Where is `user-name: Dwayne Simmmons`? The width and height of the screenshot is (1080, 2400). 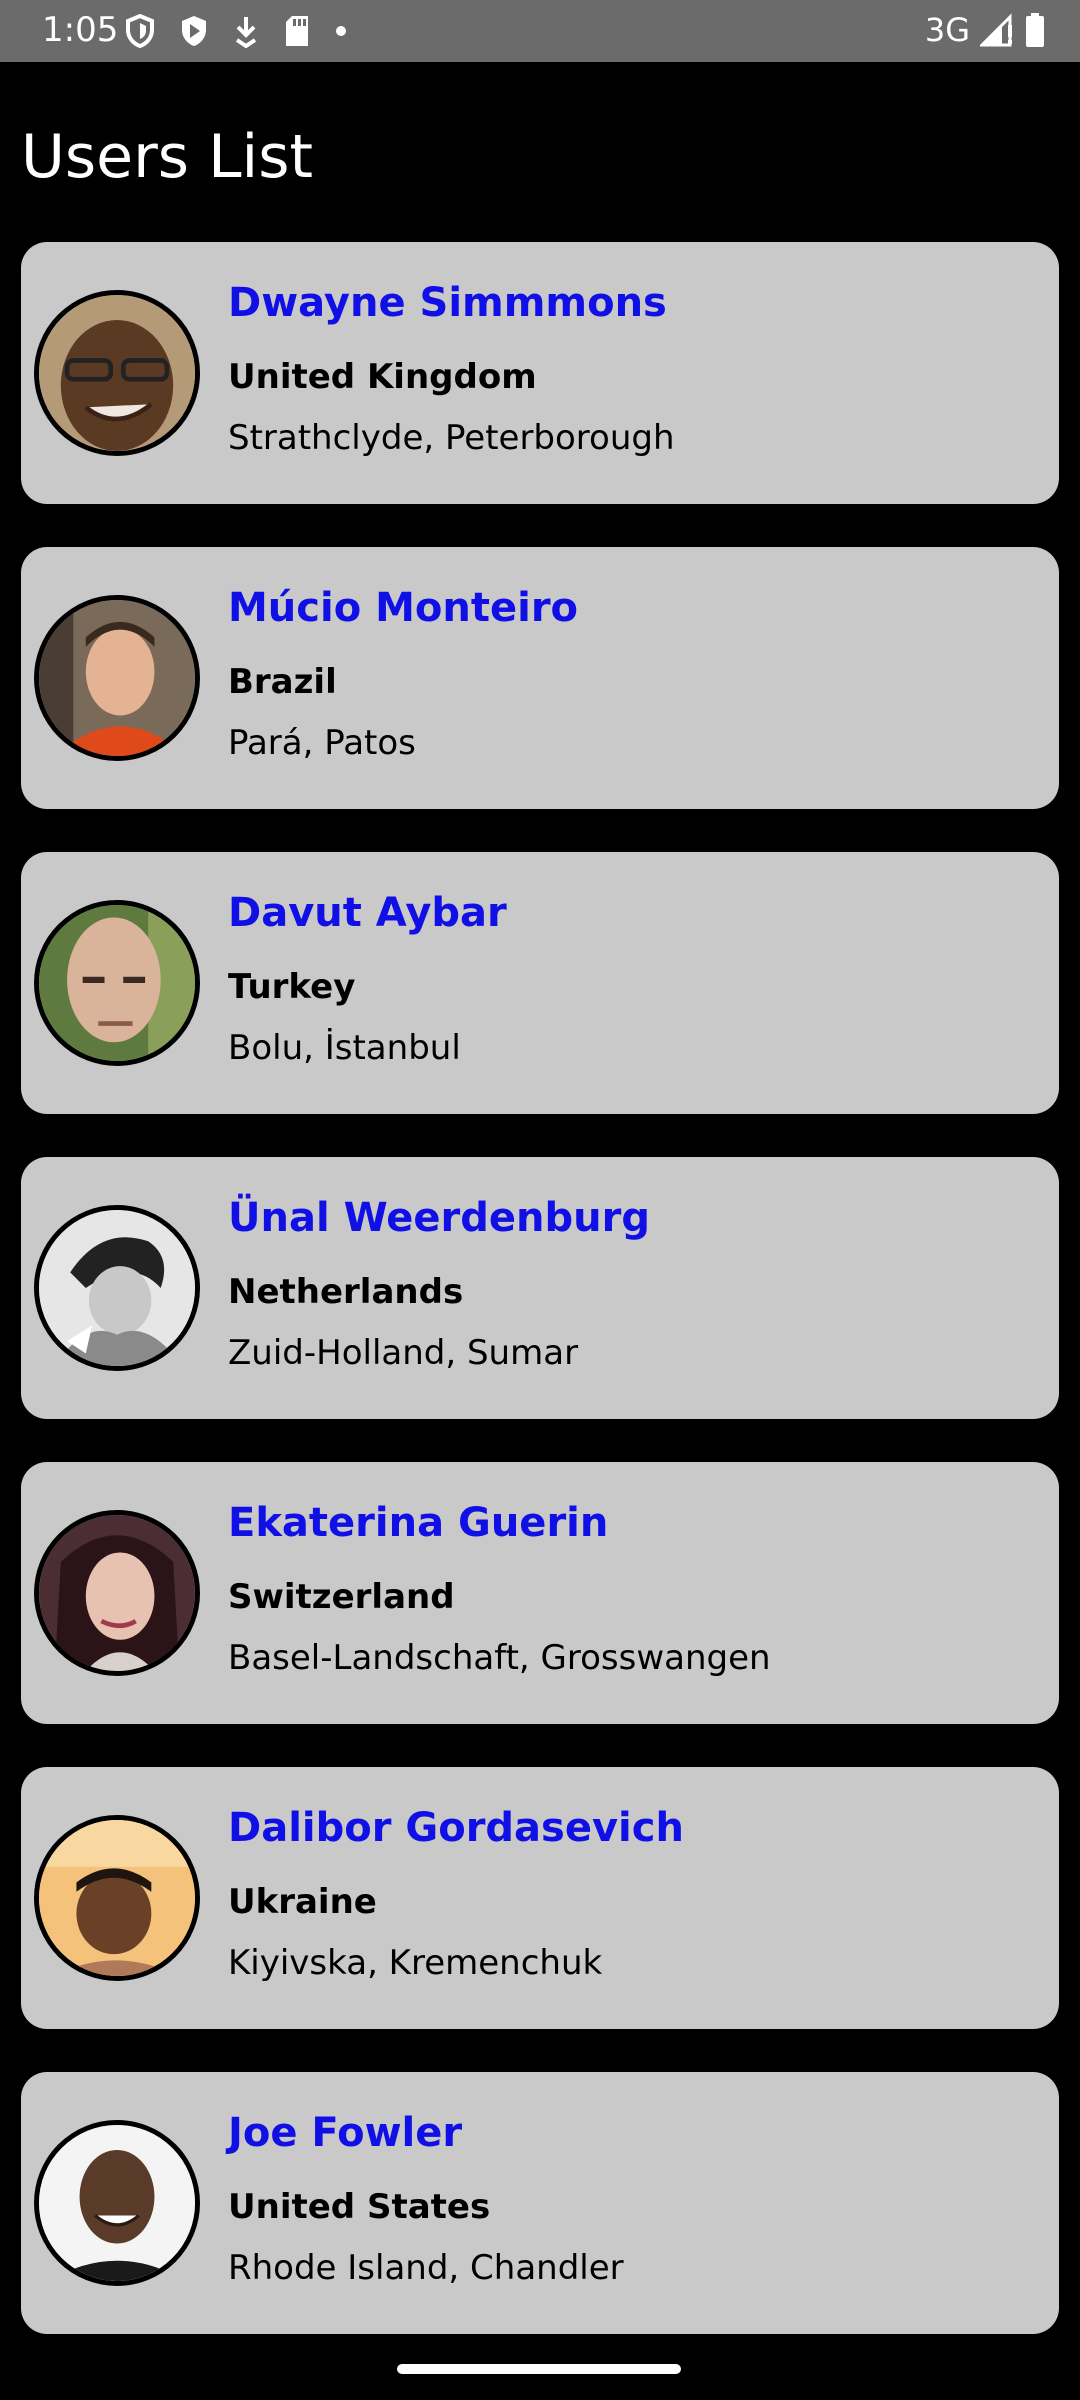 user-name: Dwayne Simmmons is located at coordinates (447, 303).